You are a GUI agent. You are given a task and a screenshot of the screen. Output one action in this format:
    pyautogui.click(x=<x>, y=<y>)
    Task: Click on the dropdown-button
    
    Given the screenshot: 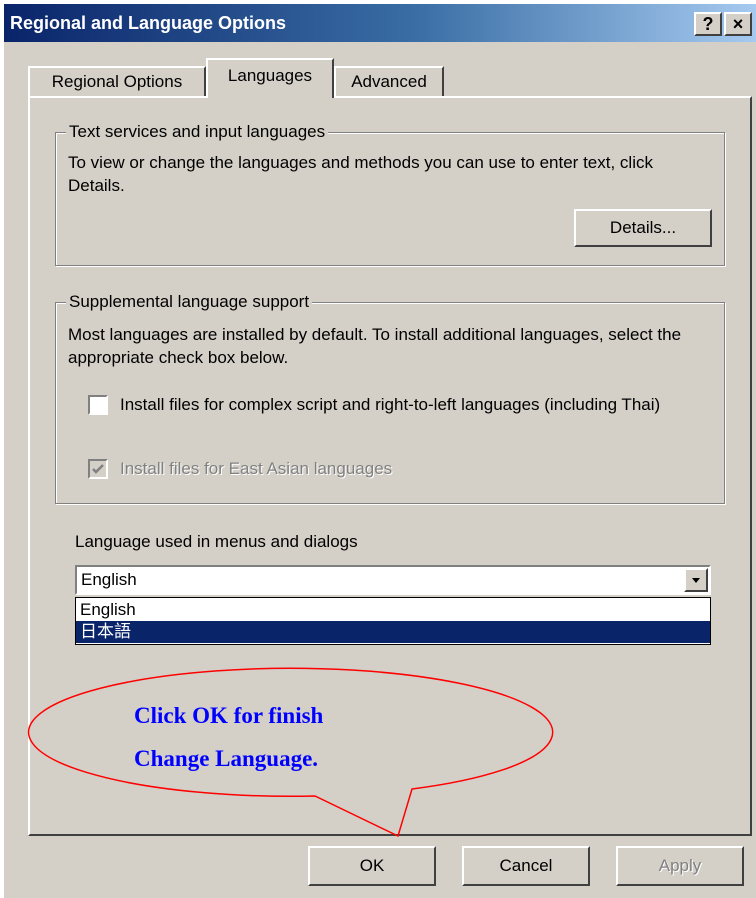 What is the action you would take?
    pyautogui.click(x=696, y=580)
    